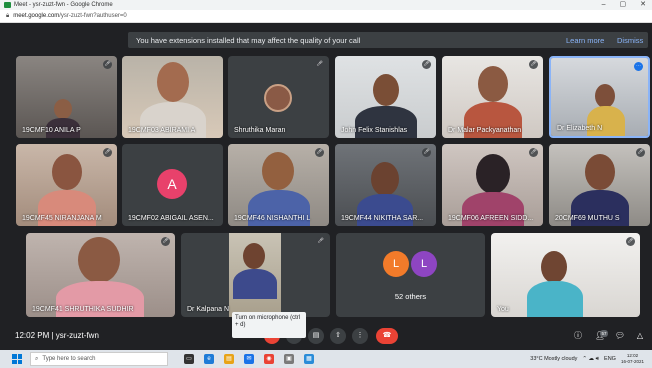  What do you see at coordinates (278, 185) in the screenshot?
I see `participant-tile: 🎤︎ 19CMF46 NISHANTHI L` at bounding box center [278, 185].